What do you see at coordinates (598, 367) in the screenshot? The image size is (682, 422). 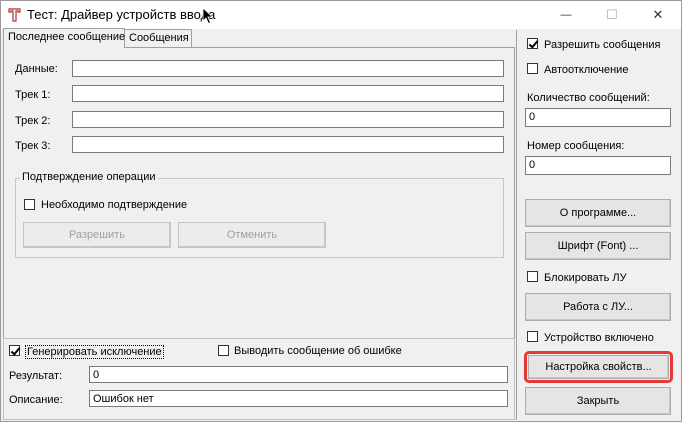 I see `properties-highlight` at bounding box center [598, 367].